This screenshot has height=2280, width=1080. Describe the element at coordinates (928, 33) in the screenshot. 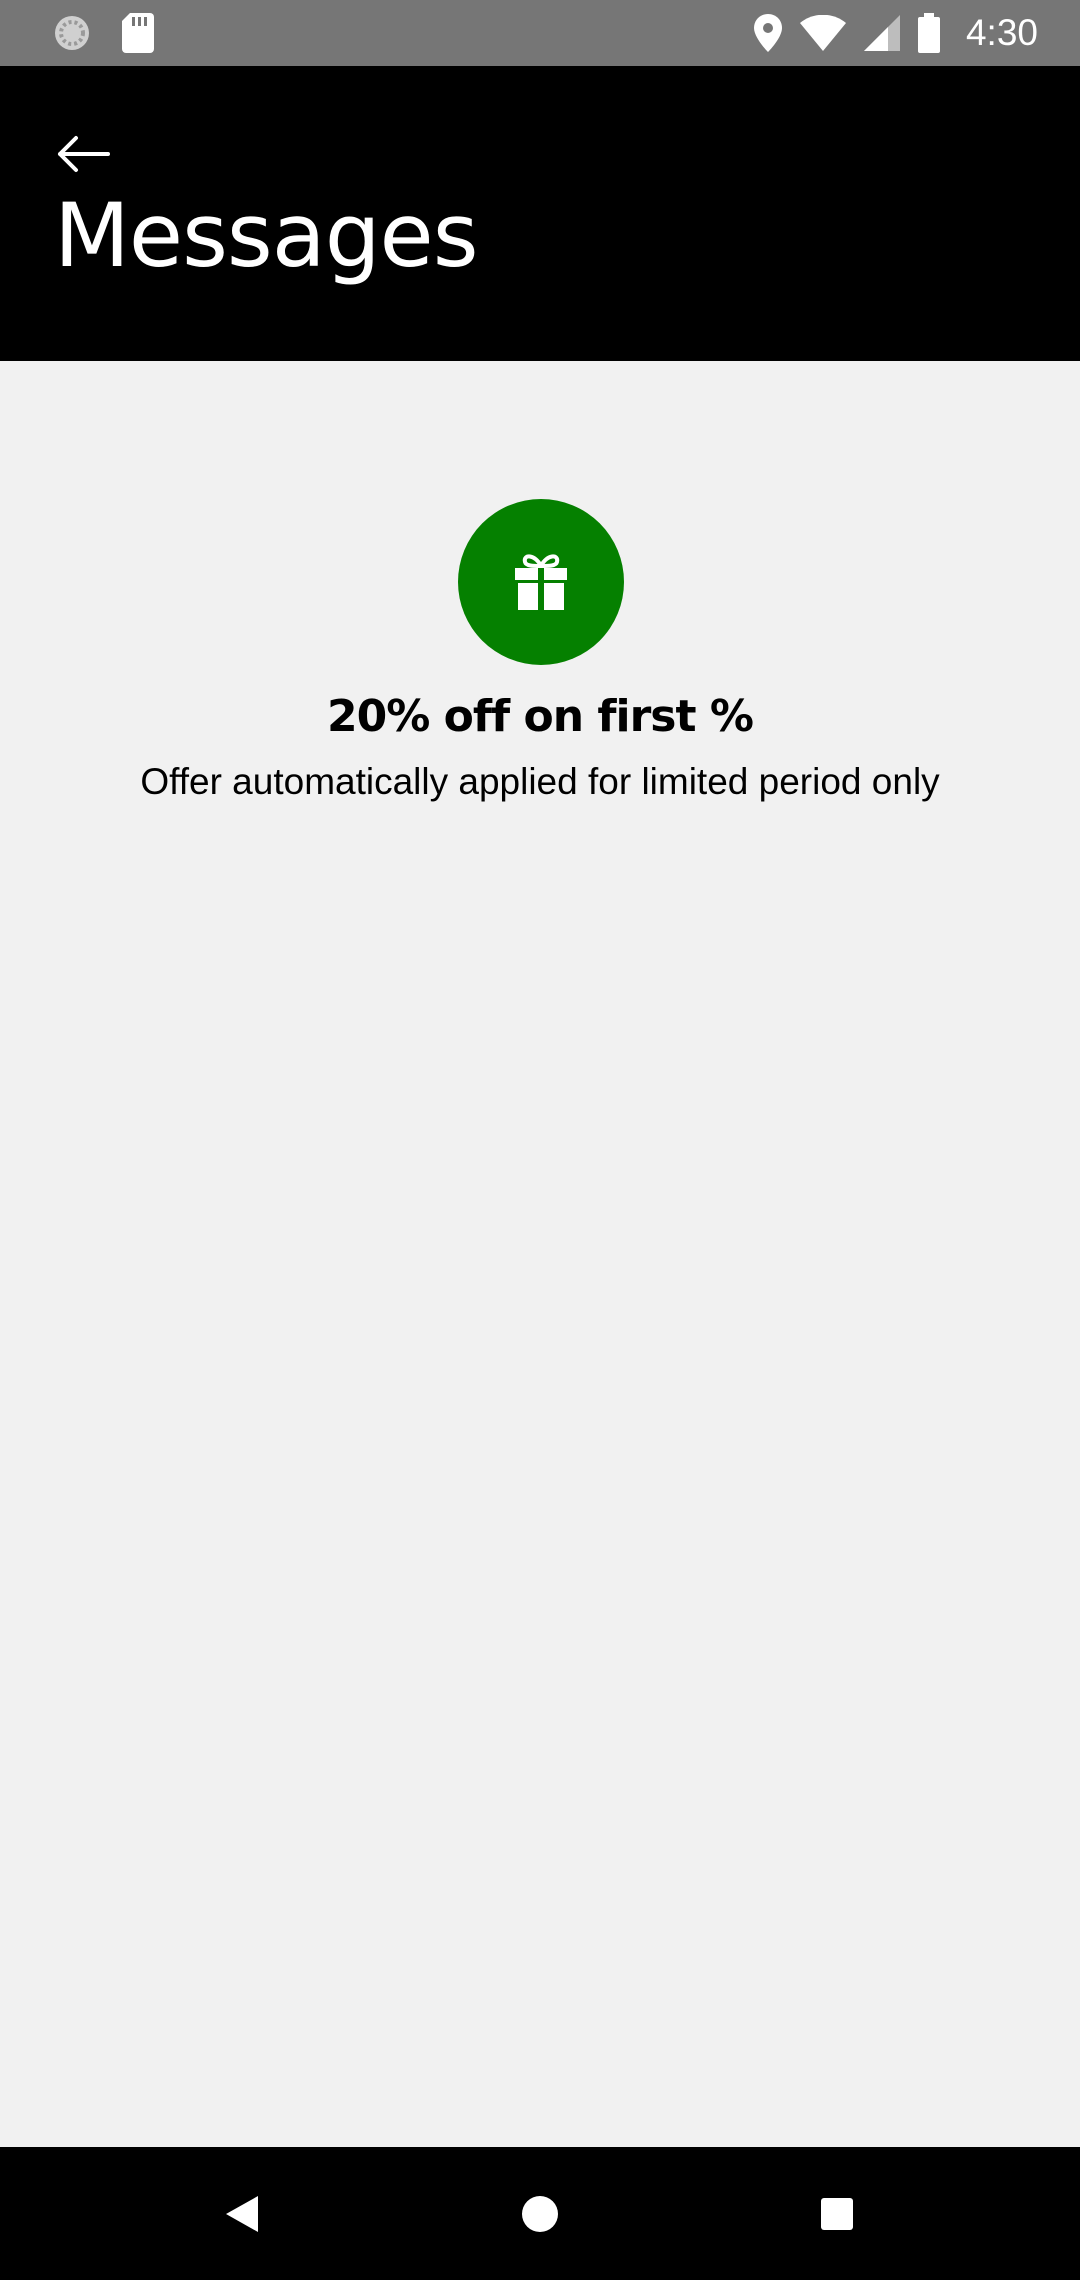

I see `battery-icon` at that location.